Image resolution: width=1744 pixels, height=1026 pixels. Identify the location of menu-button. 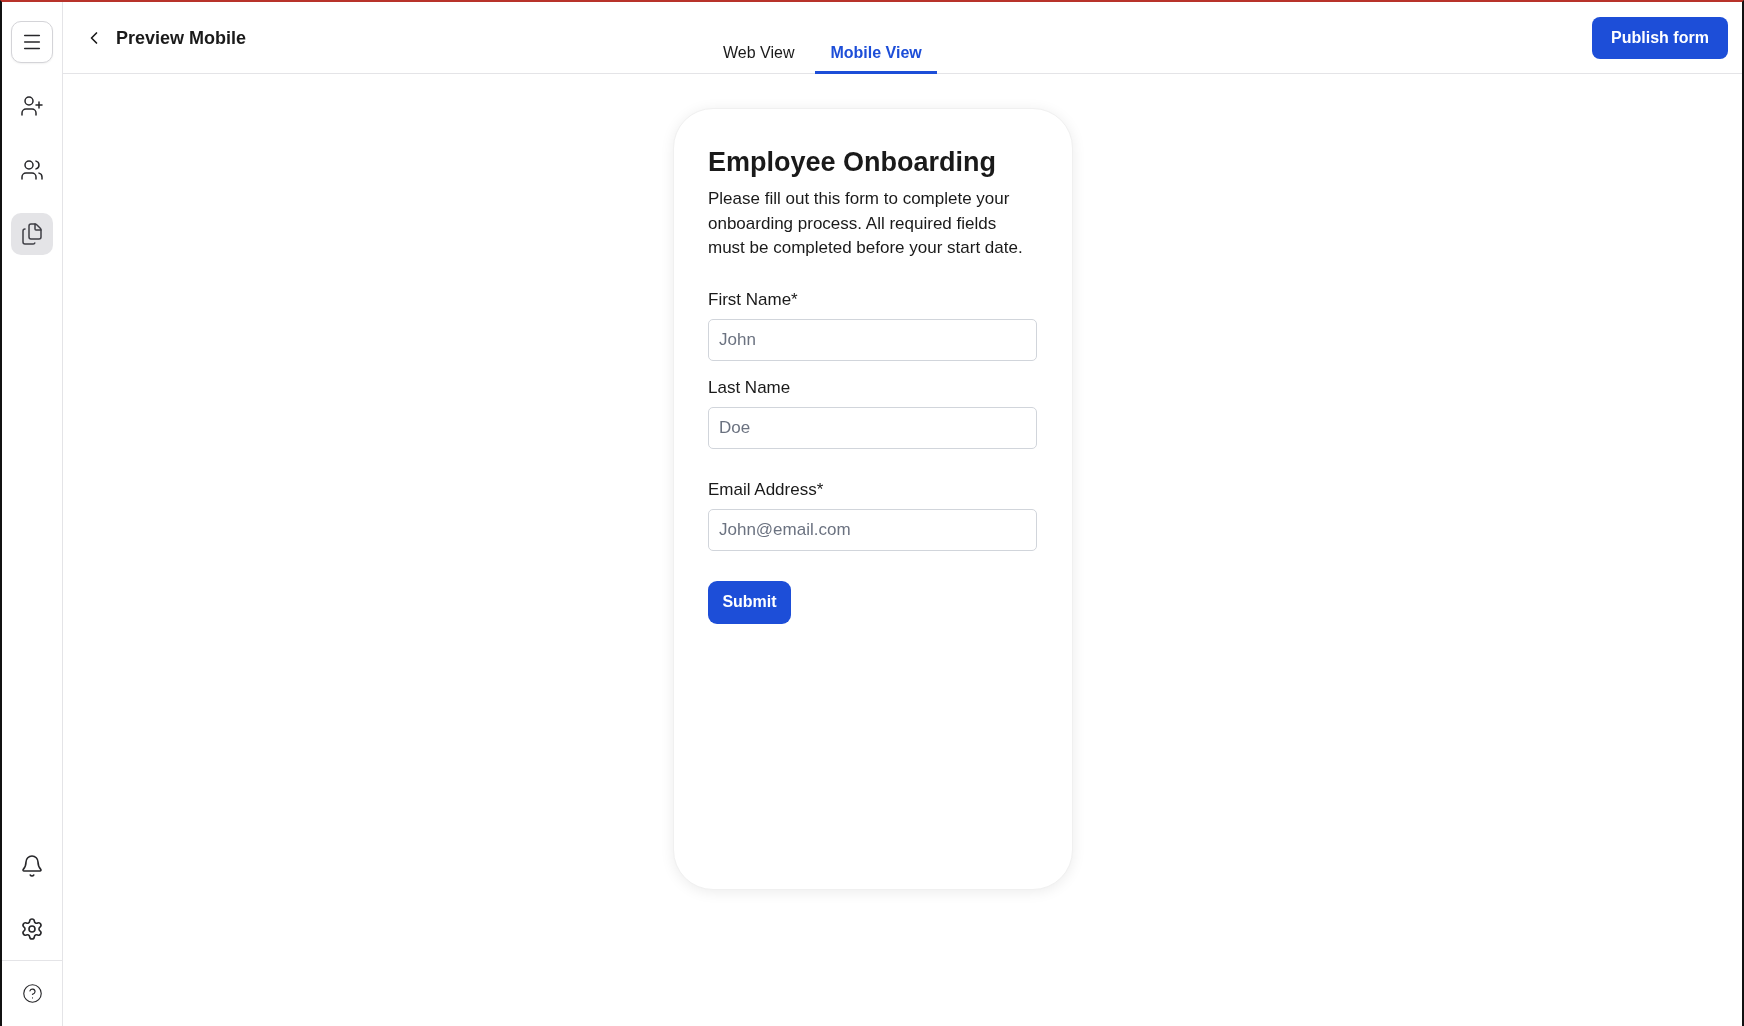
(32, 42).